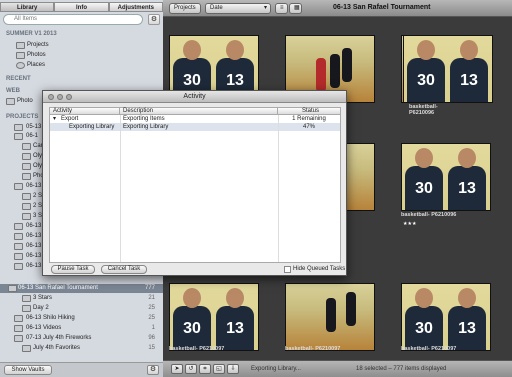 This screenshot has height=377, width=512. Describe the element at coordinates (85, 111) in the screenshot. I see `column-activity: Activity` at that location.